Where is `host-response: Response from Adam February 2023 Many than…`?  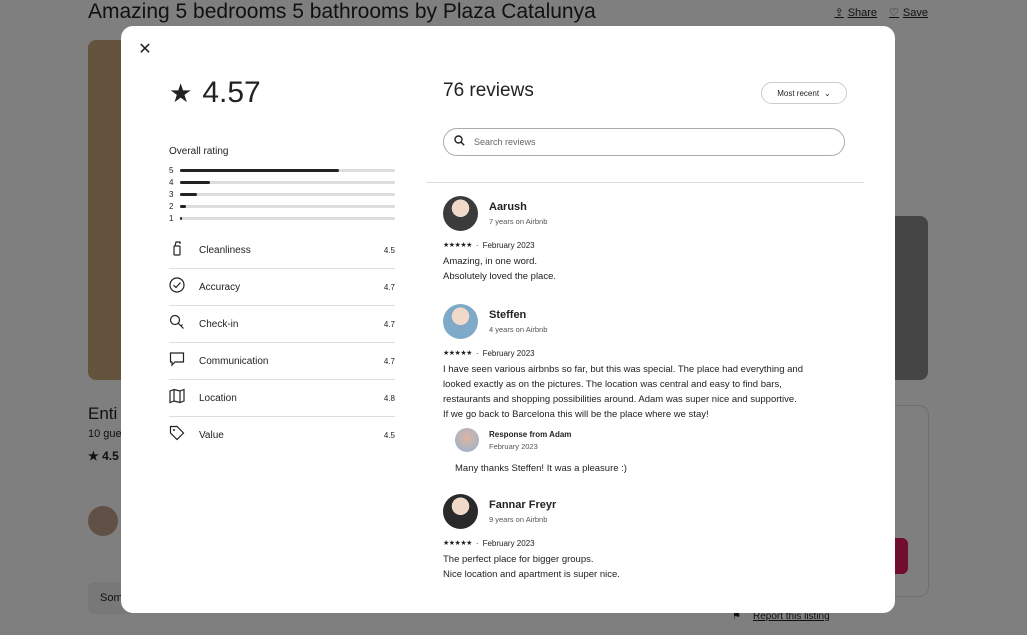
host-response: Response from Adam February 2023 Many than… is located at coordinates (648, 451).